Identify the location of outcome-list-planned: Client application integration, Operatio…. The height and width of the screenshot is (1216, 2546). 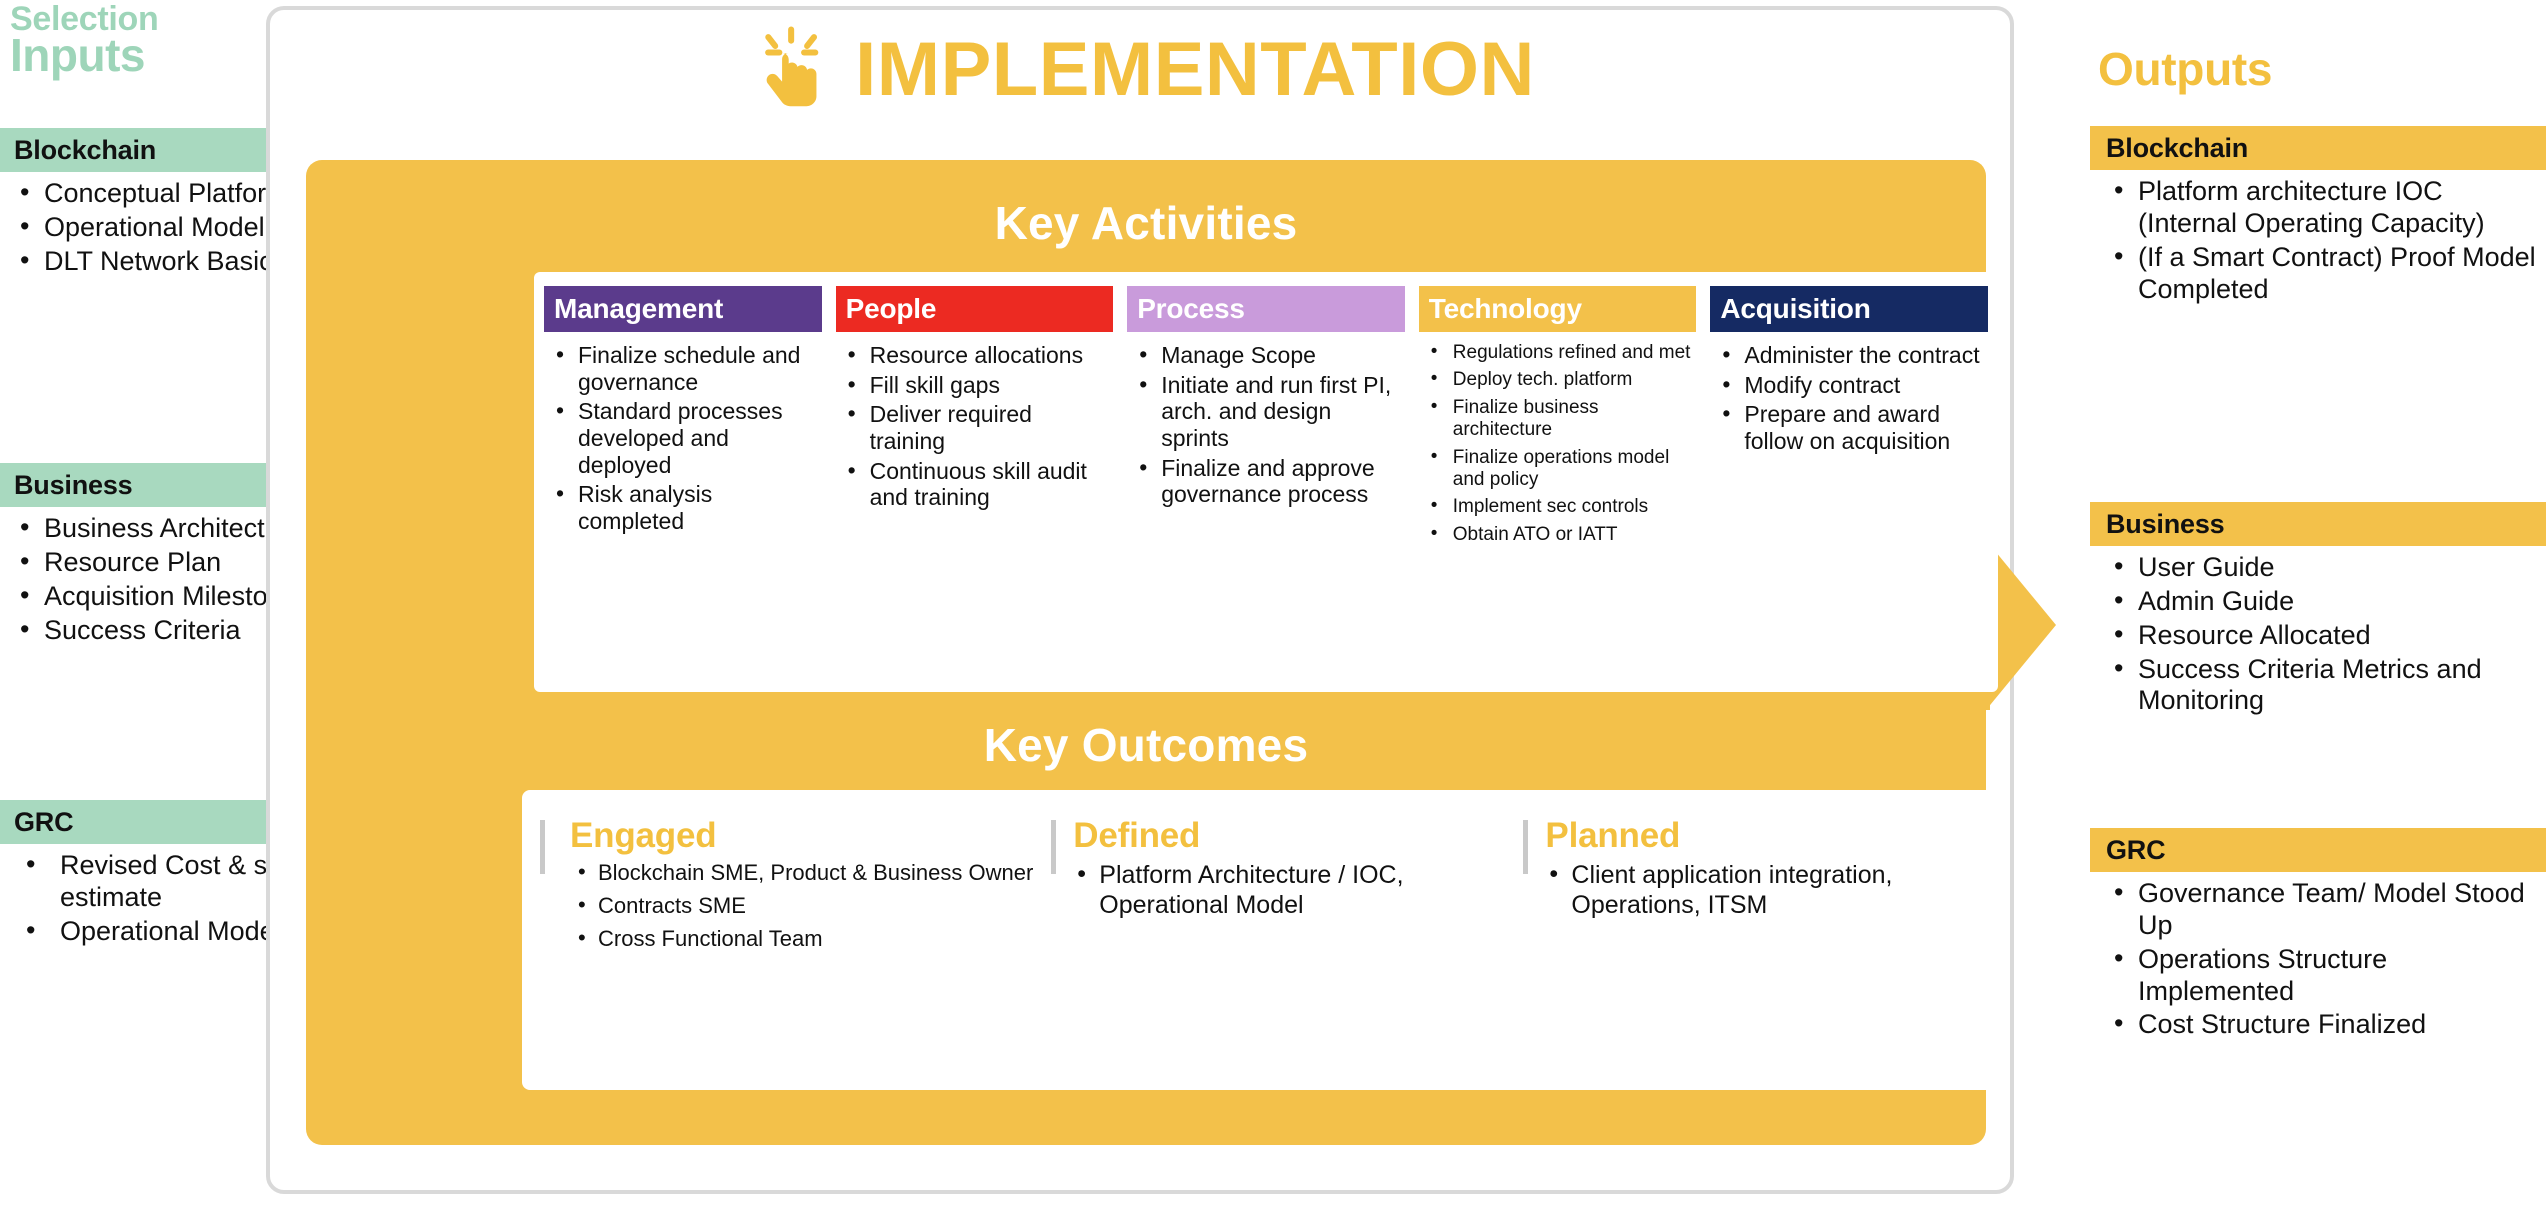
(1760, 889).